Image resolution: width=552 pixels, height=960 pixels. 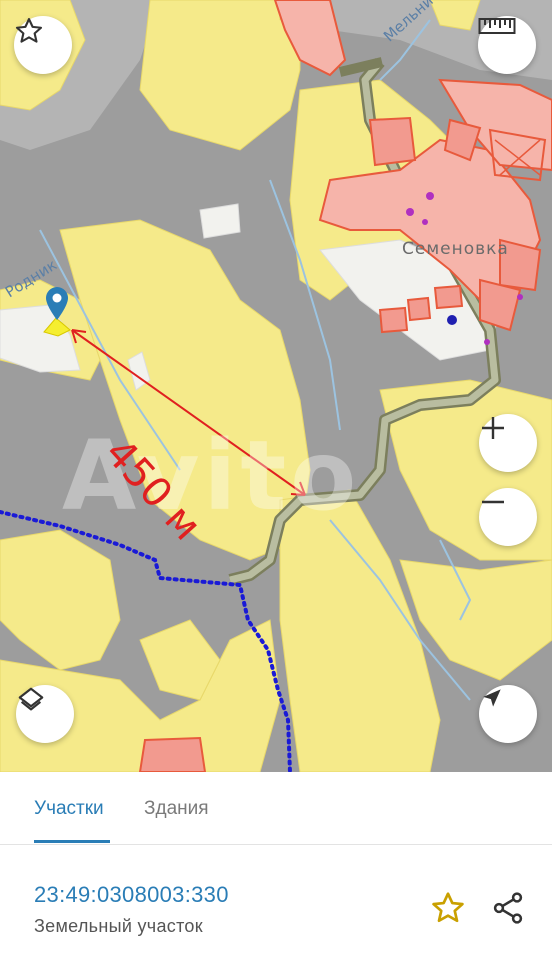 What do you see at coordinates (72, 841) in the screenshot?
I see `active-tab-indicator` at bounding box center [72, 841].